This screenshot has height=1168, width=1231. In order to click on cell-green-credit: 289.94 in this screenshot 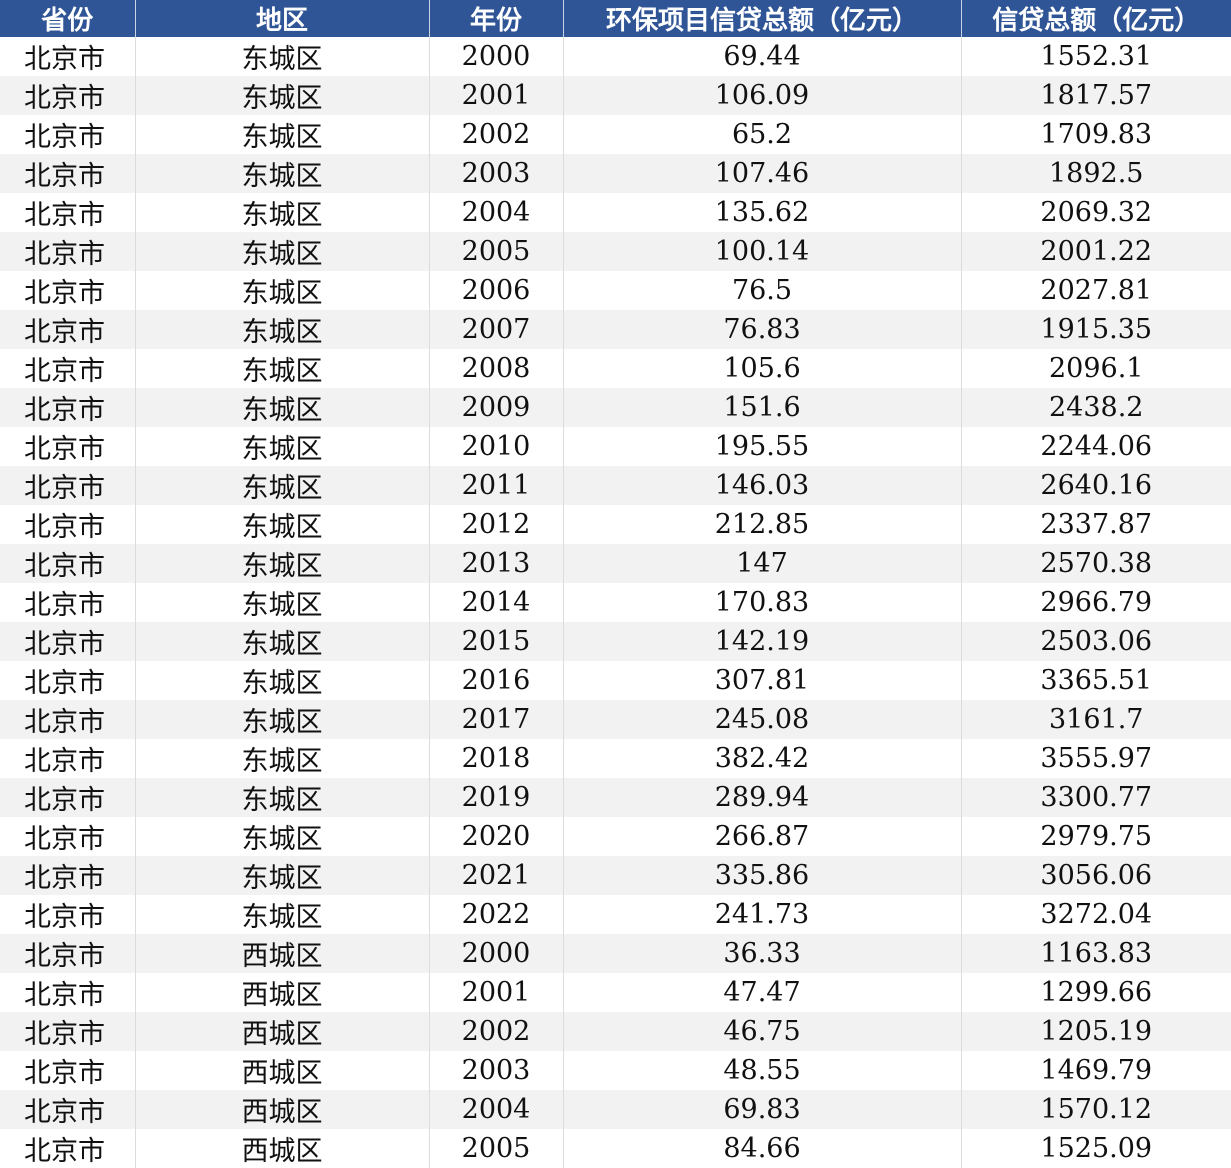, I will do `click(762, 797)`.